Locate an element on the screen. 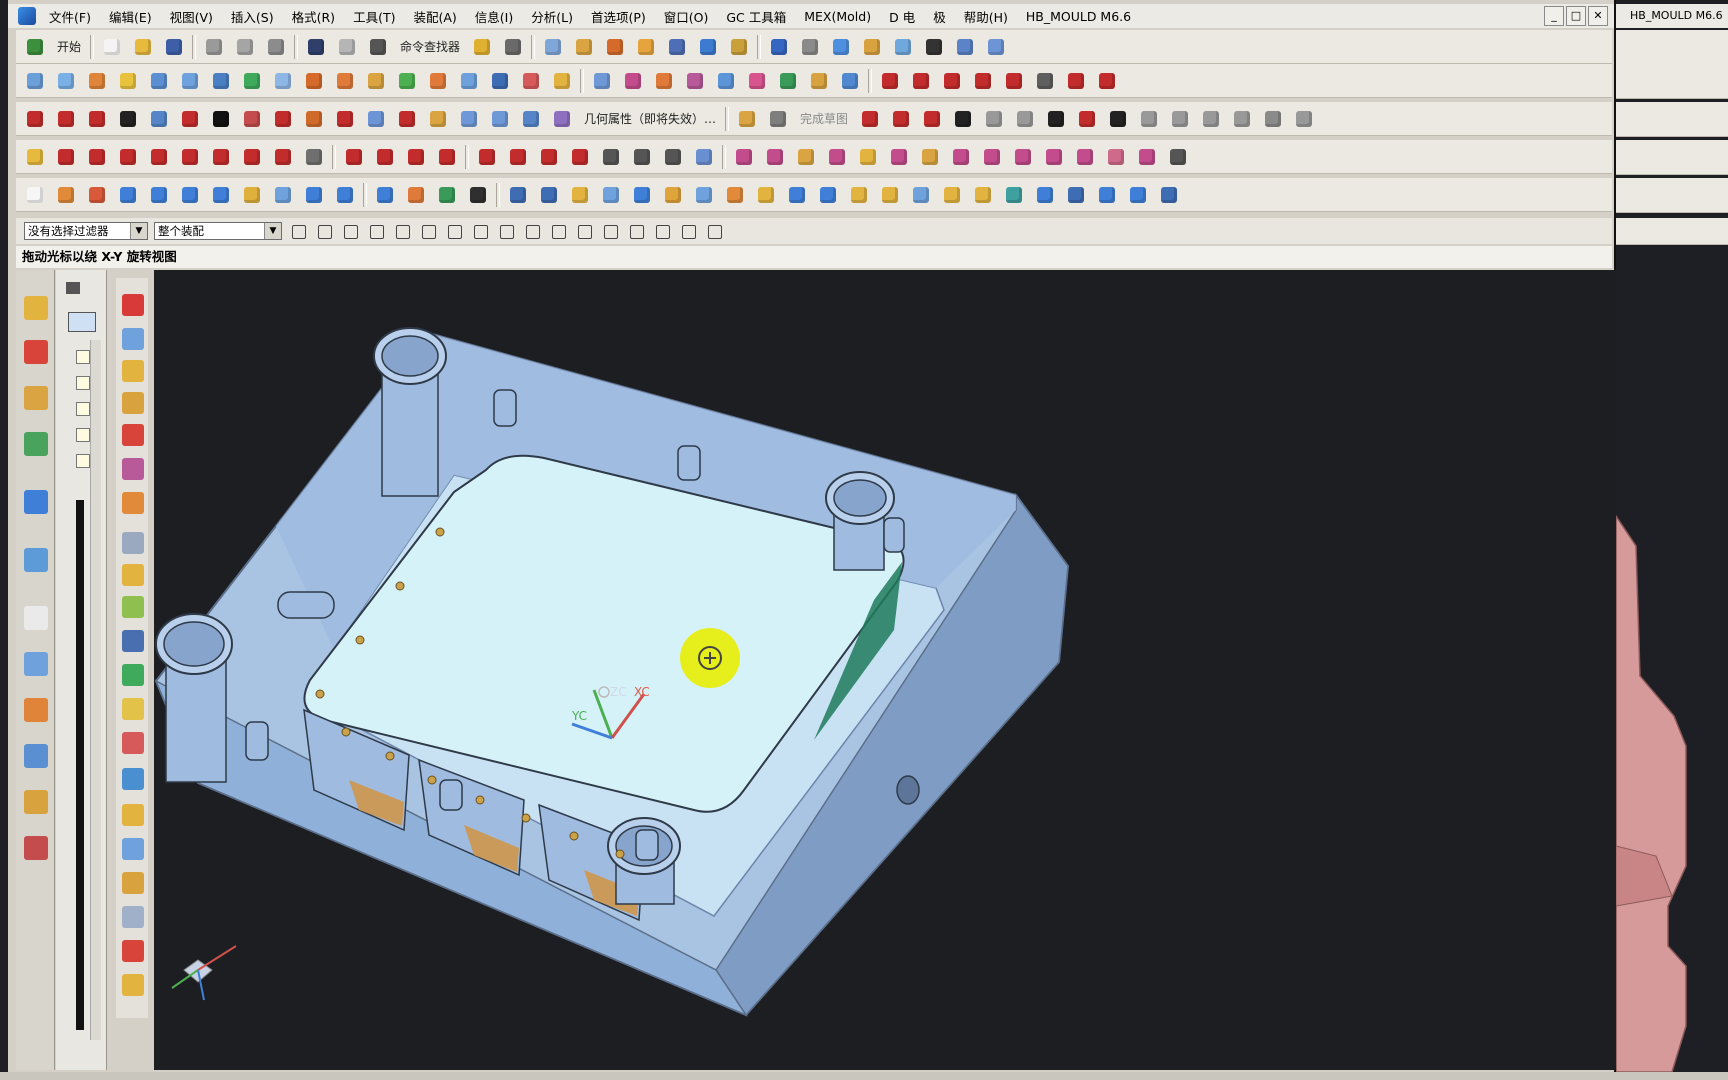  mirror-curve-icon is located at coordinates (345, 119).